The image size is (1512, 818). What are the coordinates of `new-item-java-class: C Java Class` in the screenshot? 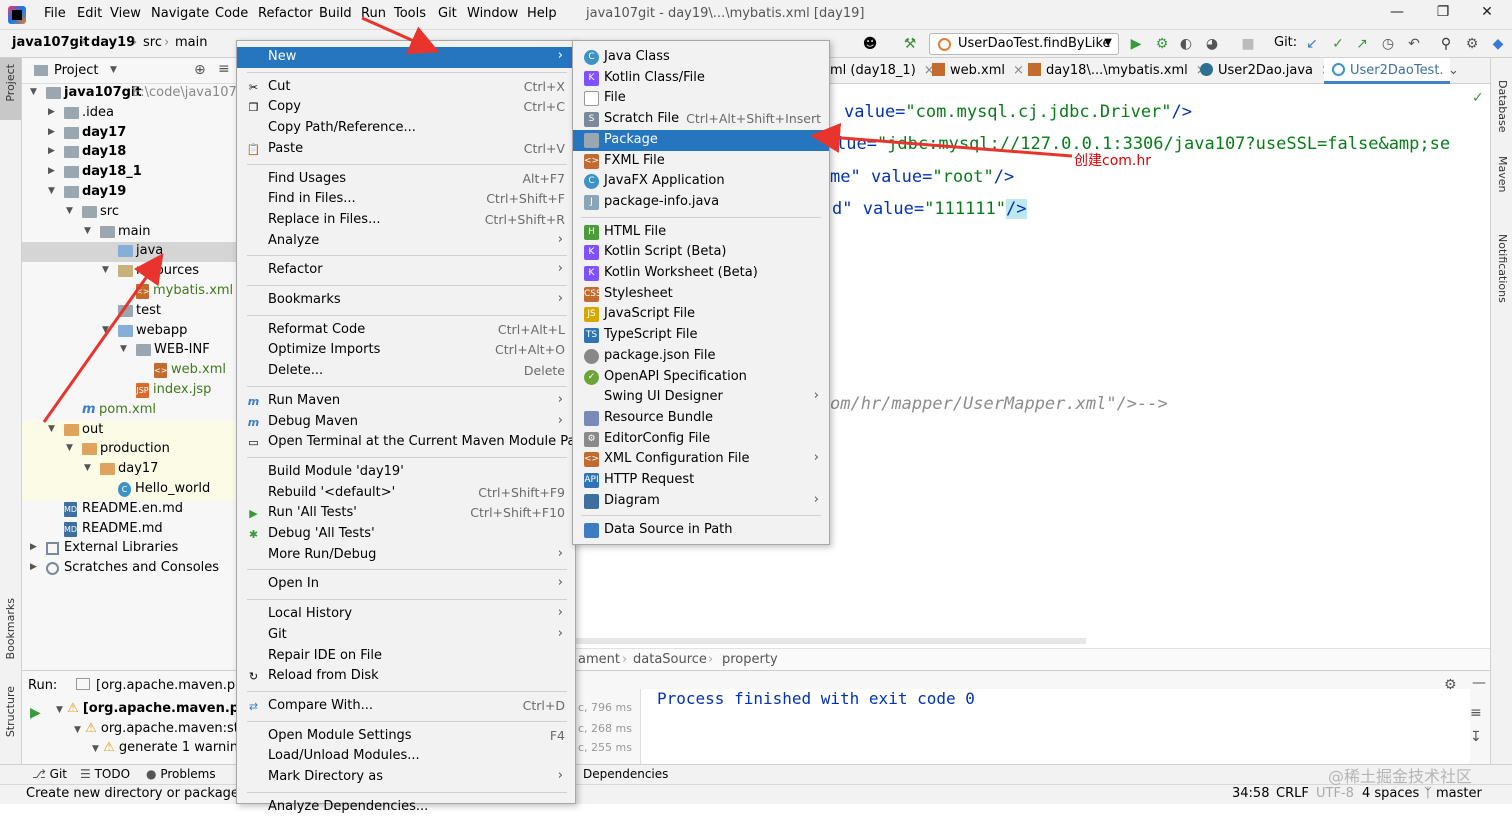 It's located at (701, 57).